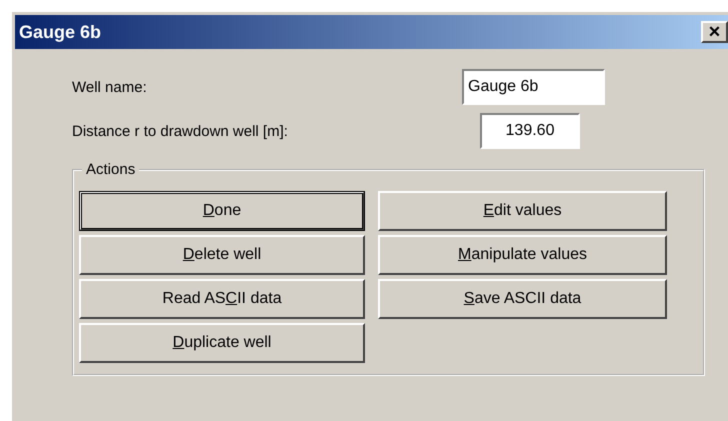  What do you see at coordinates (180, 131) in the screenshot?
I see `field-label: Distance r to drawdown well [m]:` at bounding box center [180, 131].